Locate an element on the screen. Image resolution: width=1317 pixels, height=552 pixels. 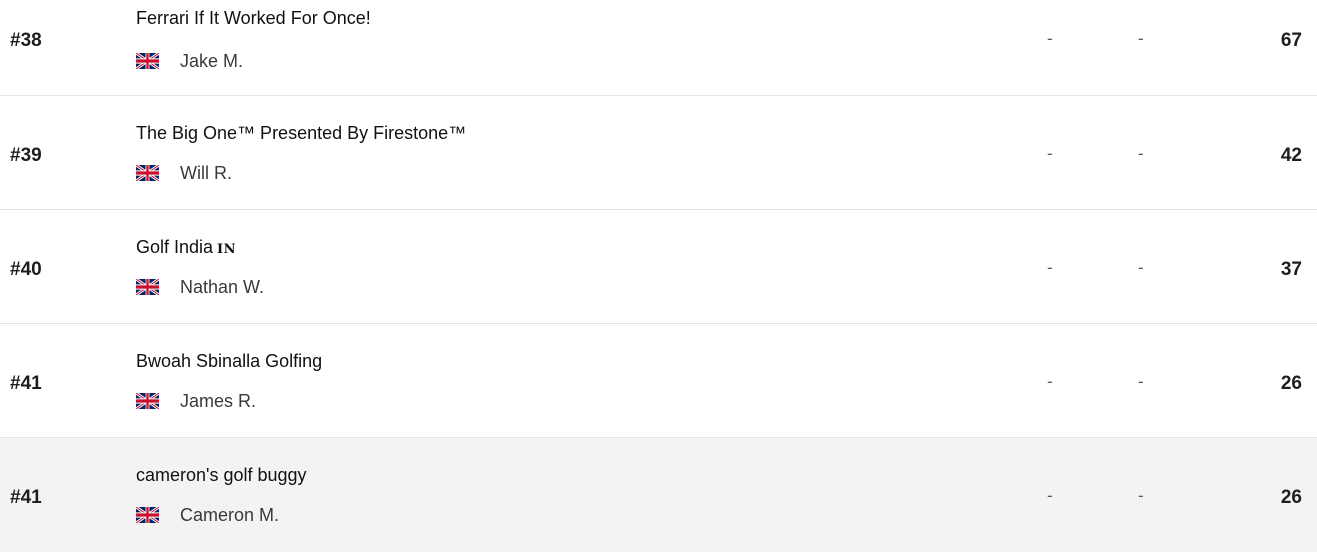
manager: Will R. is located at coordinates (184, 173).